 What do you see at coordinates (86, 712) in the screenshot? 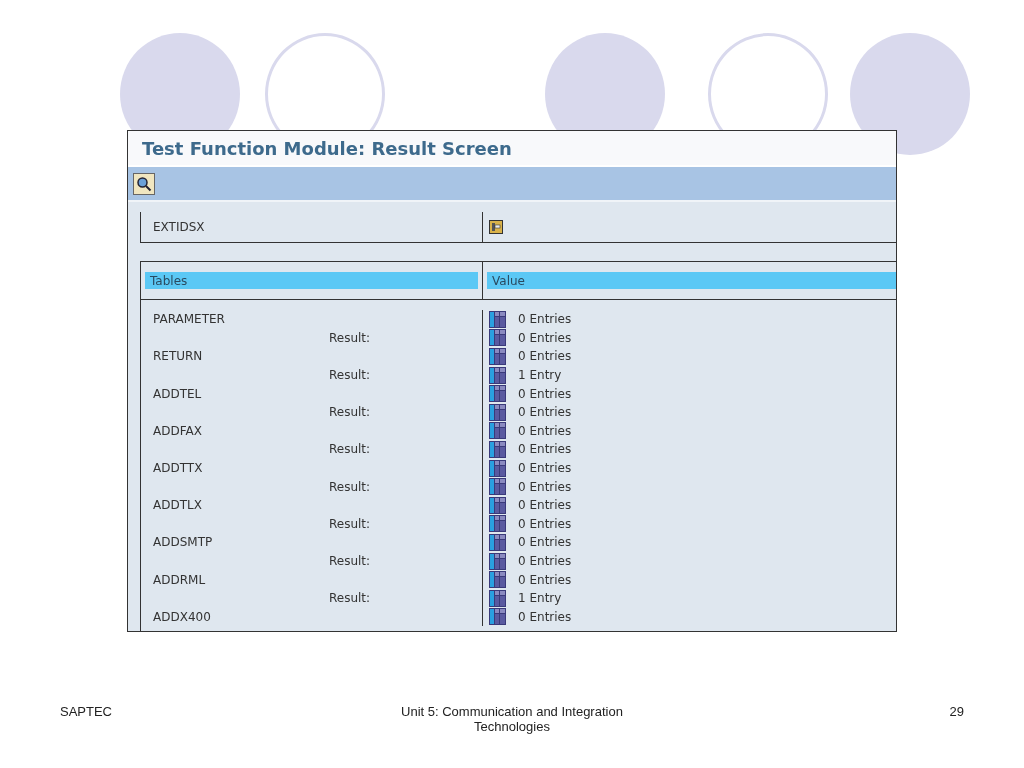
I see `footer-label: SAPTEC` at bounding box center [86, 712].